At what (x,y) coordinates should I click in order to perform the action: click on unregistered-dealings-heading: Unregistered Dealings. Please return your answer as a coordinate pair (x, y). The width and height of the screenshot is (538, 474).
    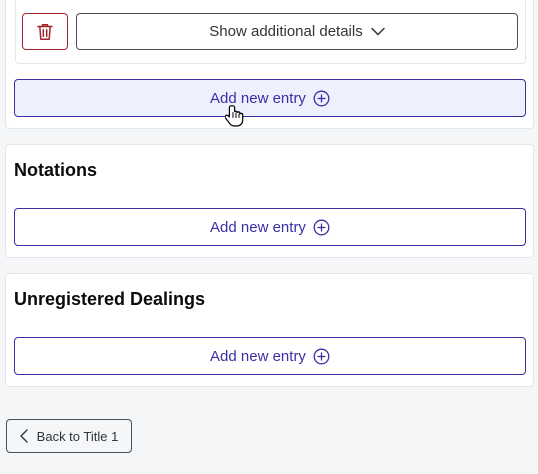
    Looking at the image, I should click on (110, 299).